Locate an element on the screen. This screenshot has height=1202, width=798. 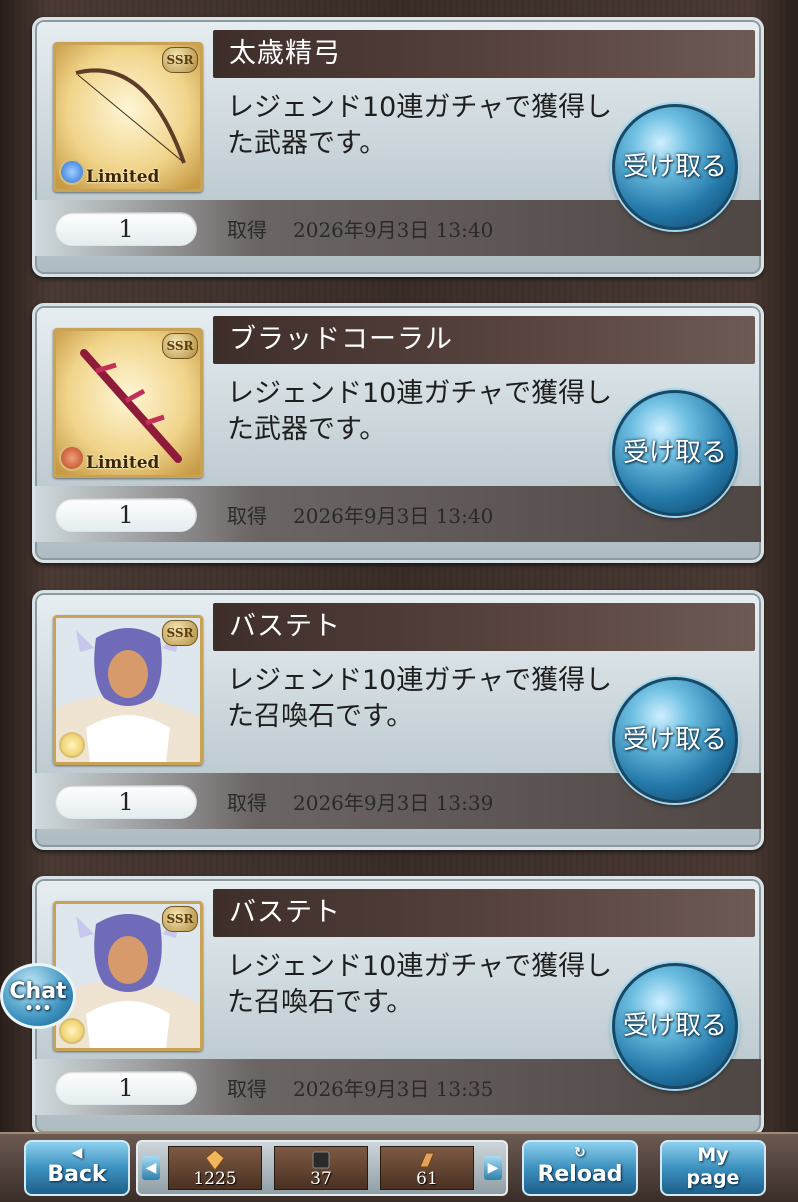
resource-bar: ◀ 1225 37 61 ▶ is located at coordinates (322, 1168).